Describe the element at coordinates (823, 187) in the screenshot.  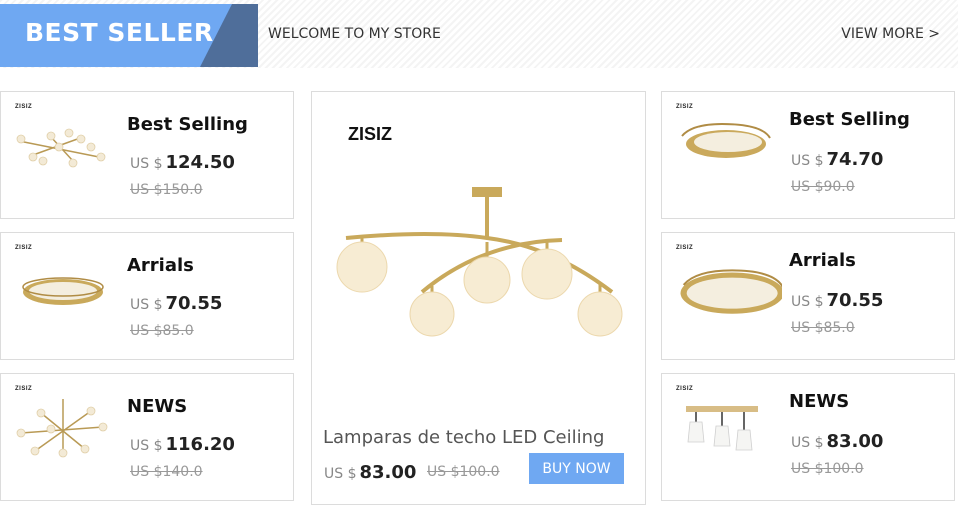
I see `original-price: US $90.0` at that location.